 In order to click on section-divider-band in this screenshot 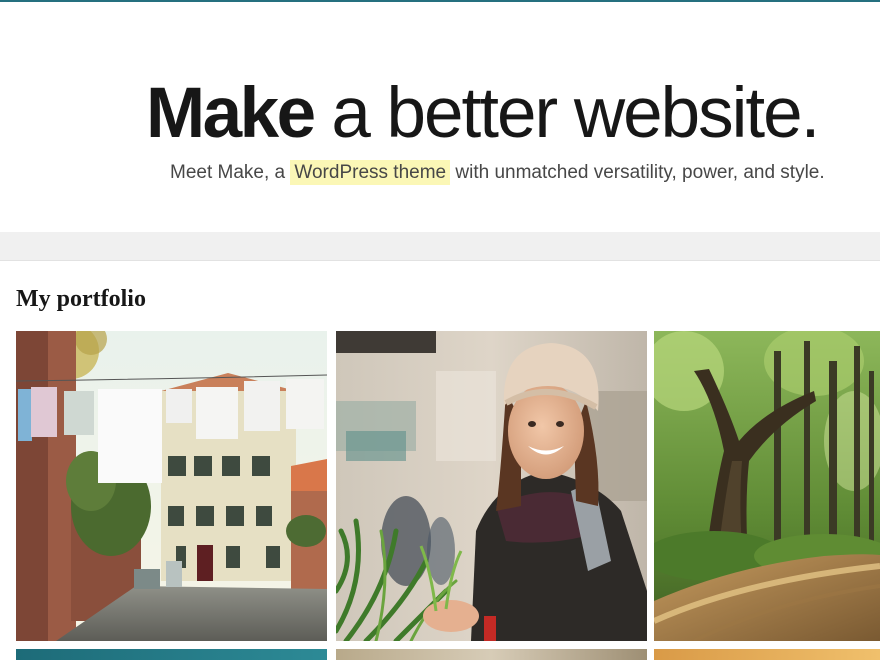, I will do `click(440, 246)`.